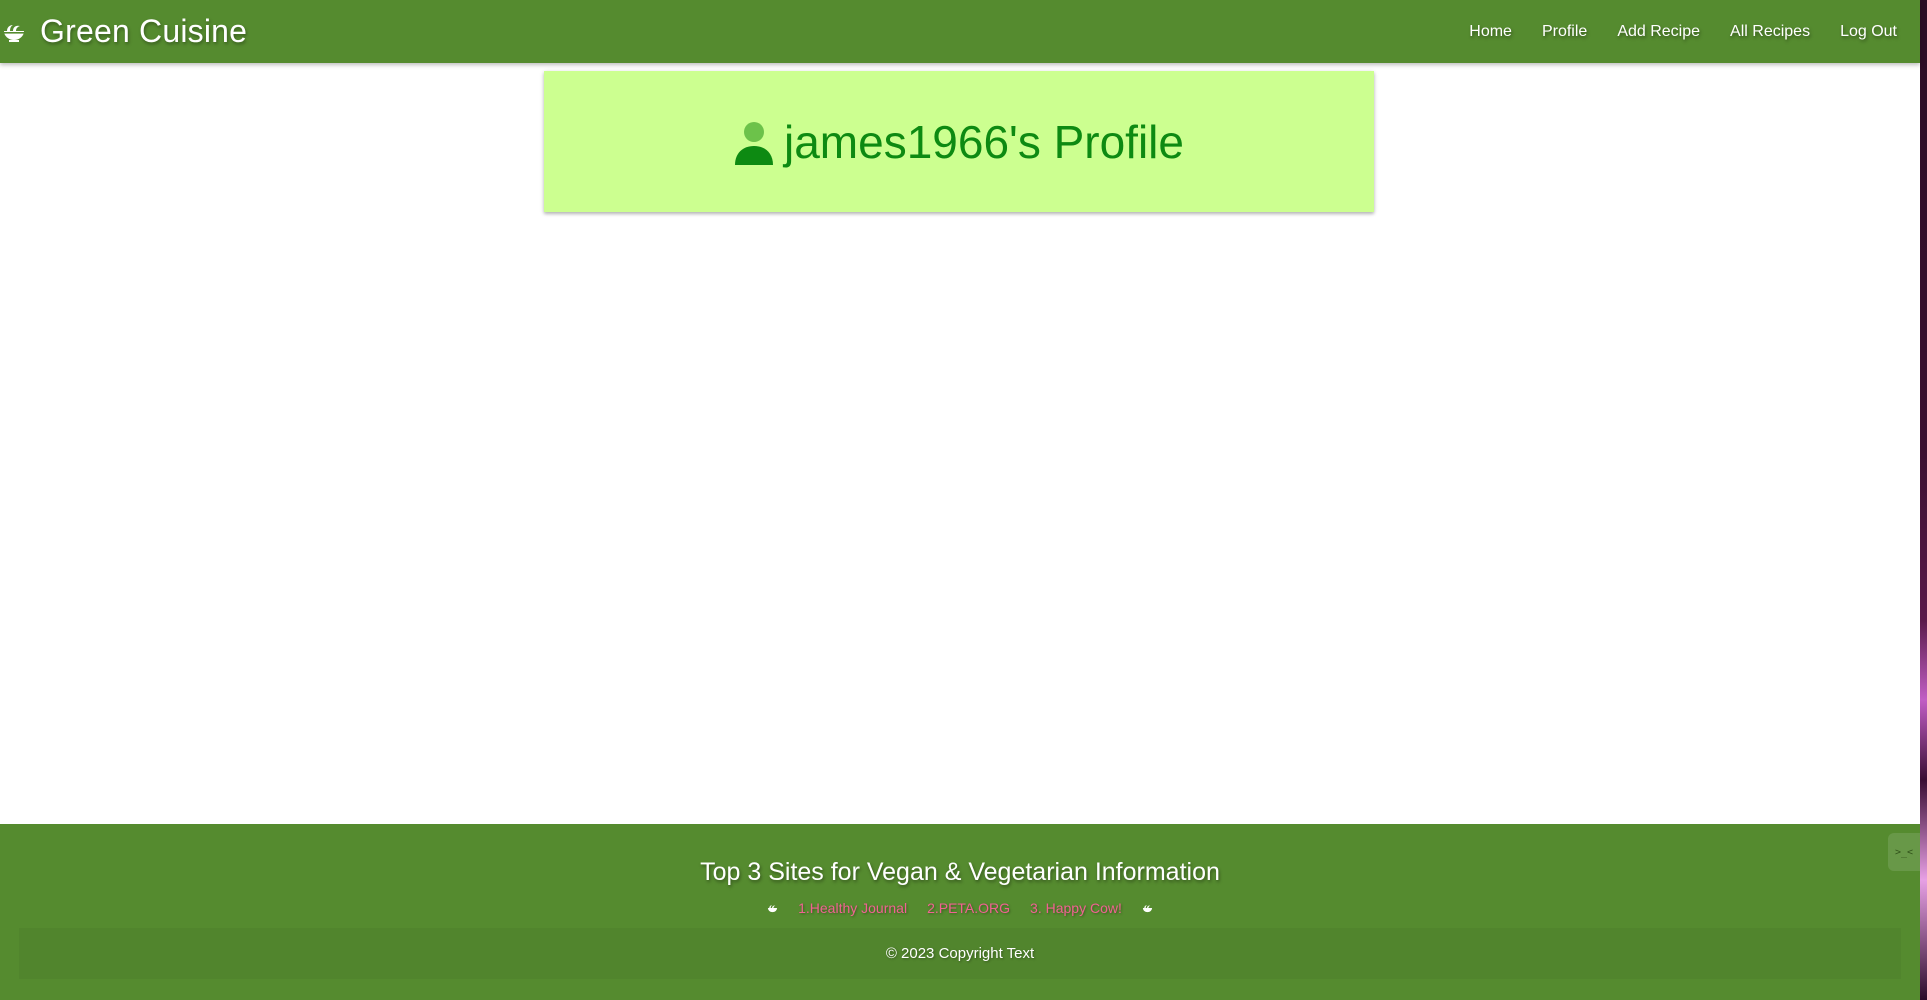 The height and width of the screenshot is (1000, 1927). What do you see at coordinates (1076, 908) in the screenshot?
I see `footer-link-happy-cow: 3. Happy Cow!` at bounding box center [1076, 908].